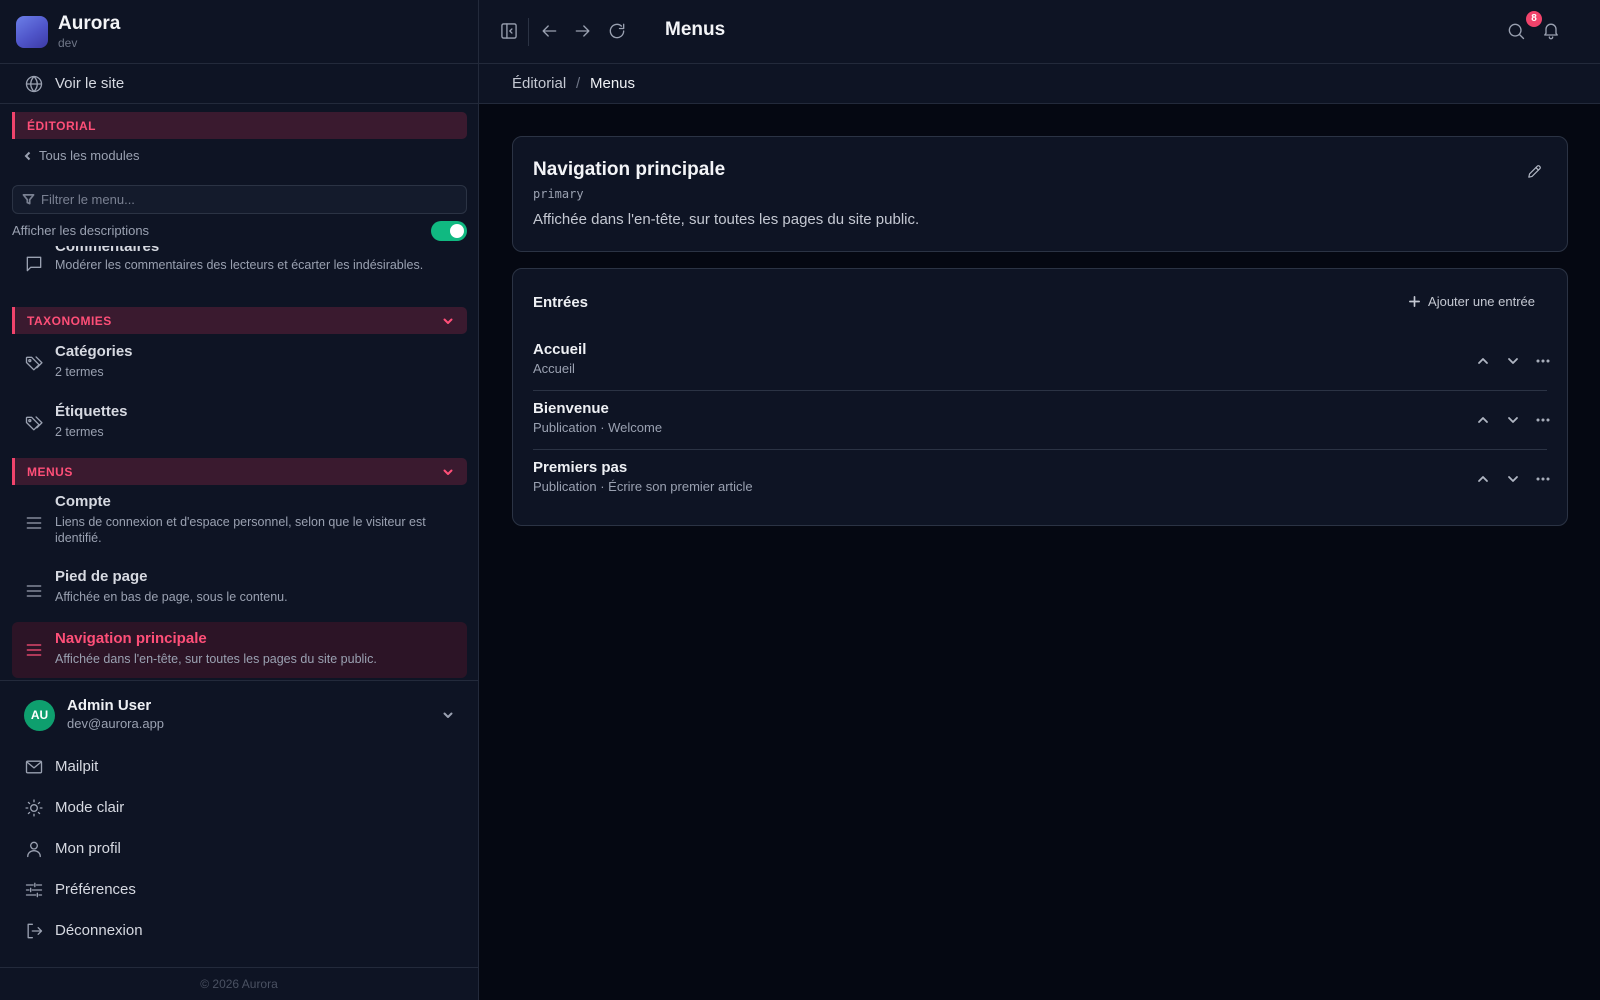 This screenshot has height=1000, width=1600. What do you see at coordinates (239, 320) in the screenshot?
I see `section-header-taxonomies: TAXONOMIES` at bounding box center [239, 320].